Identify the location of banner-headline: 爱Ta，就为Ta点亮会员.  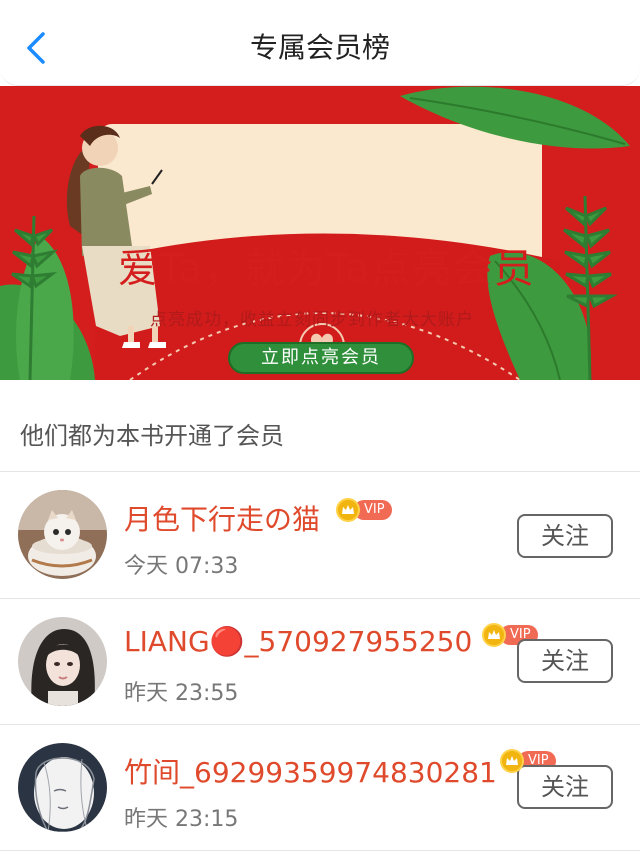
(326, 269).